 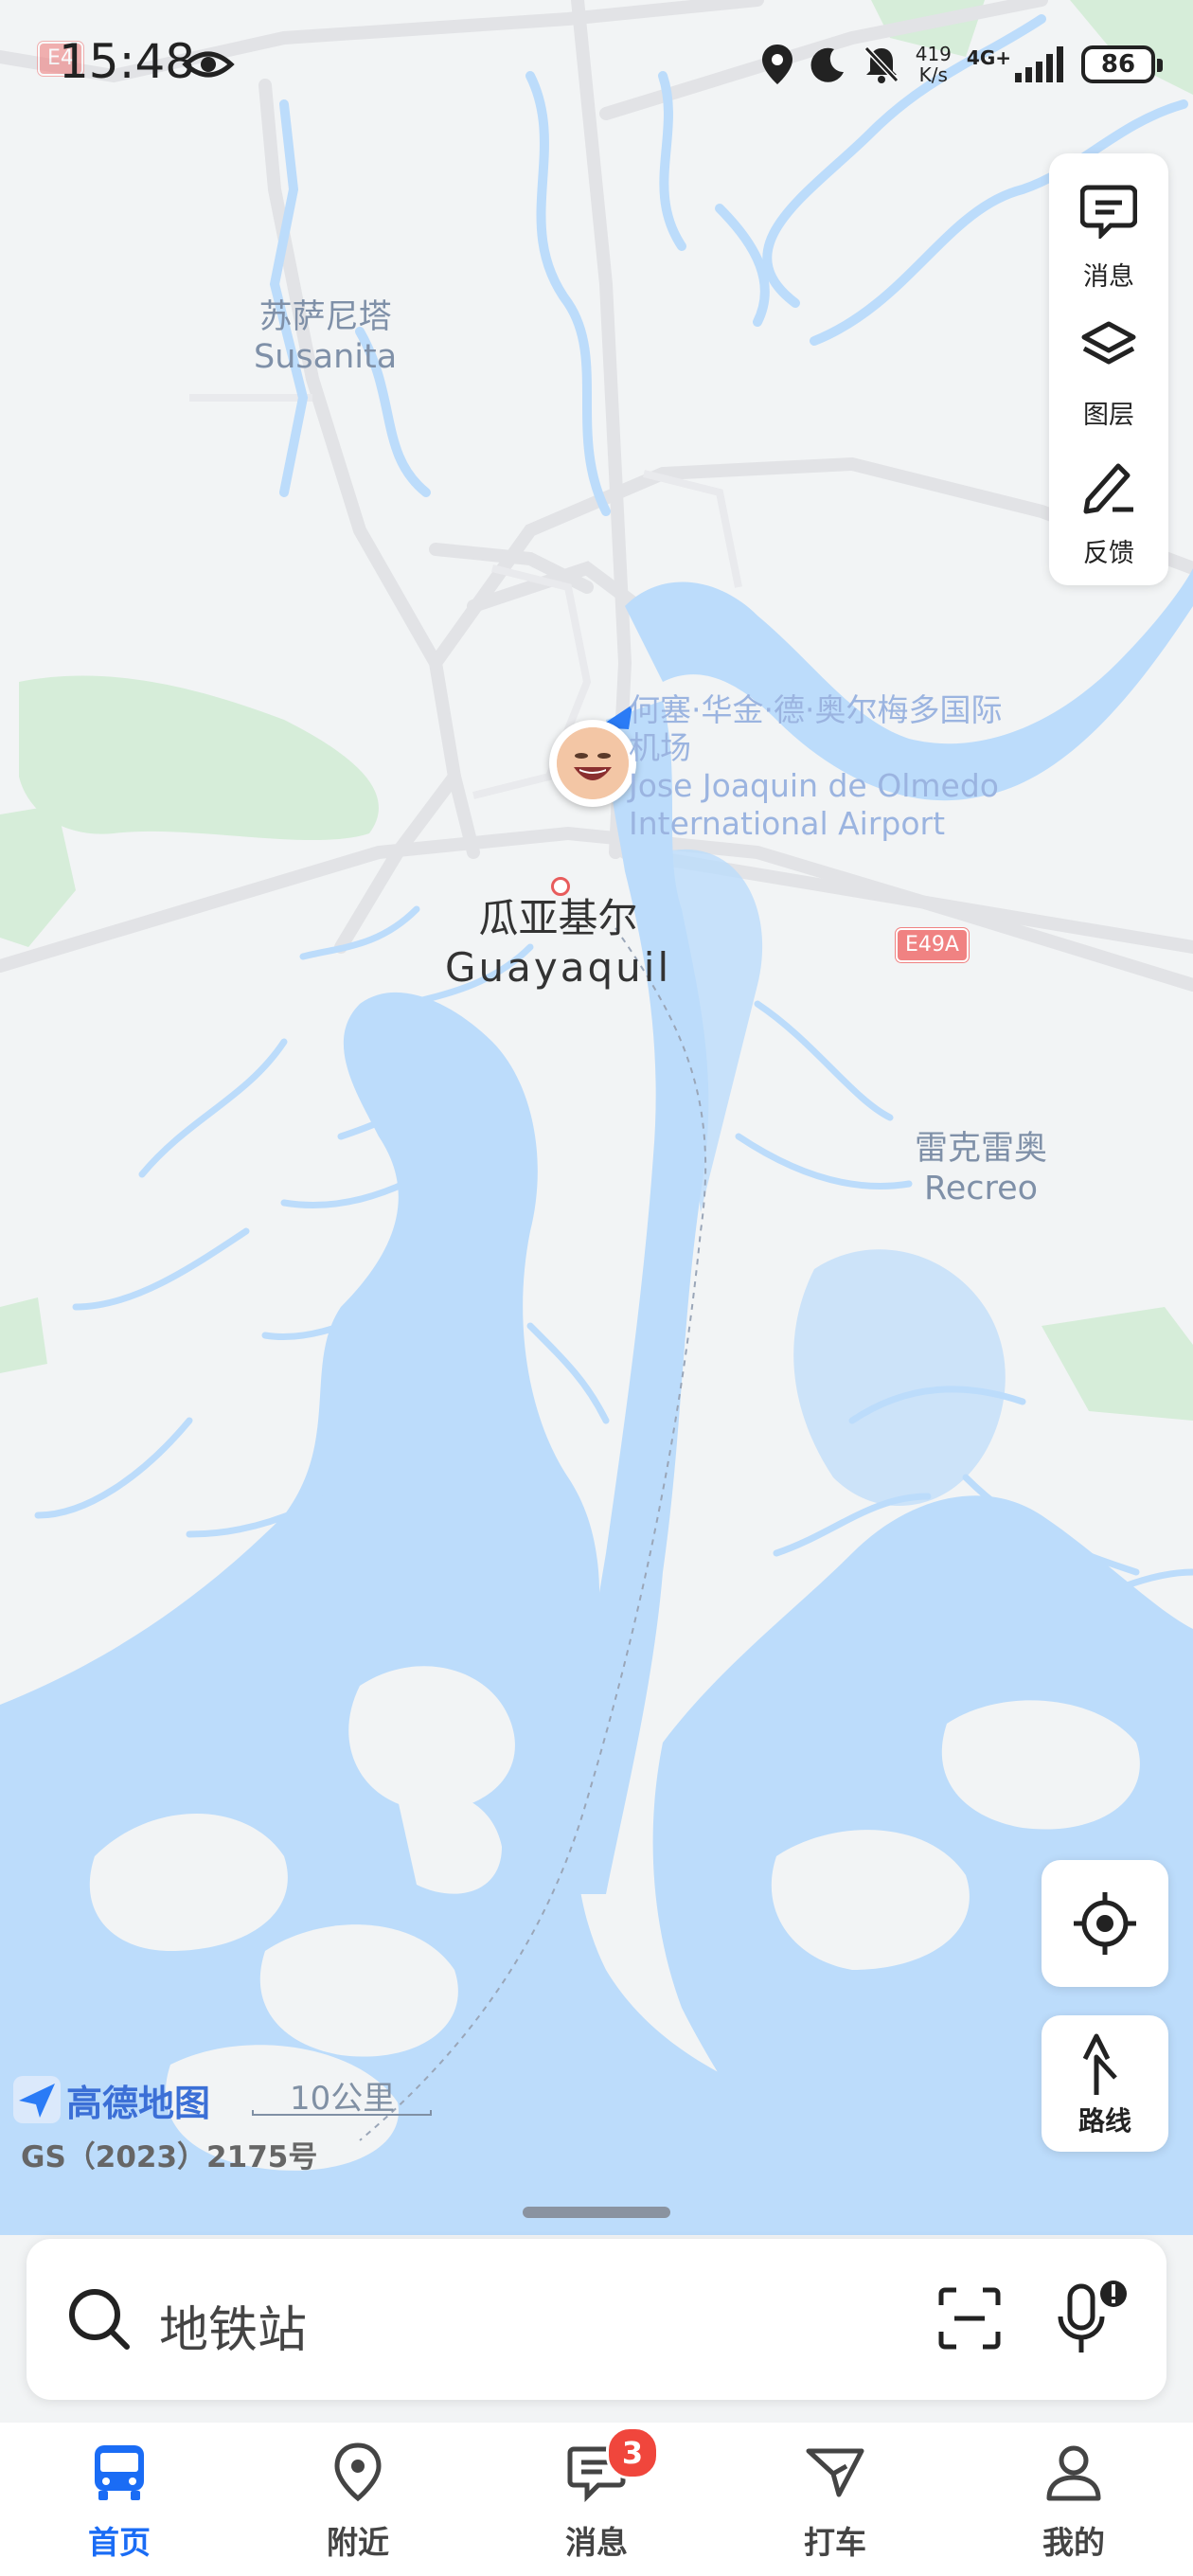 I want to click on status-icons: 419 K/s 4G+ 86, so click(x=961, y=64).